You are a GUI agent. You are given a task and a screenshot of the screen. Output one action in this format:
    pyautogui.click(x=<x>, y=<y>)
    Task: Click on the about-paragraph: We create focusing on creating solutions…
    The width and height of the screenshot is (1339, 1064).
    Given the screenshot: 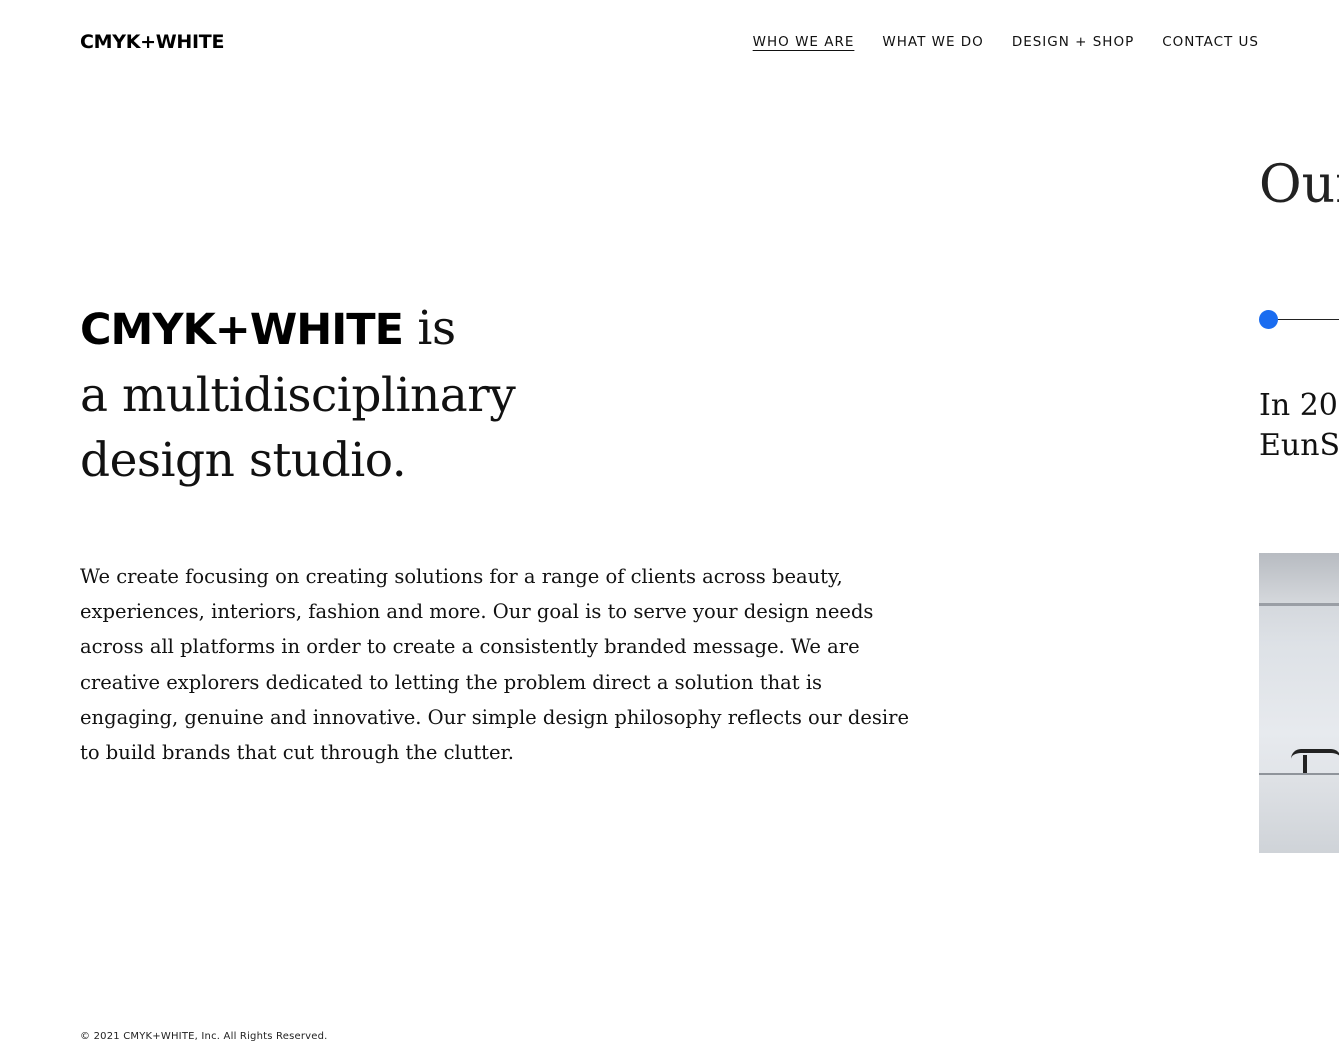 What is the action you would take?
    pyautogui.click(x=495, y=665)
    